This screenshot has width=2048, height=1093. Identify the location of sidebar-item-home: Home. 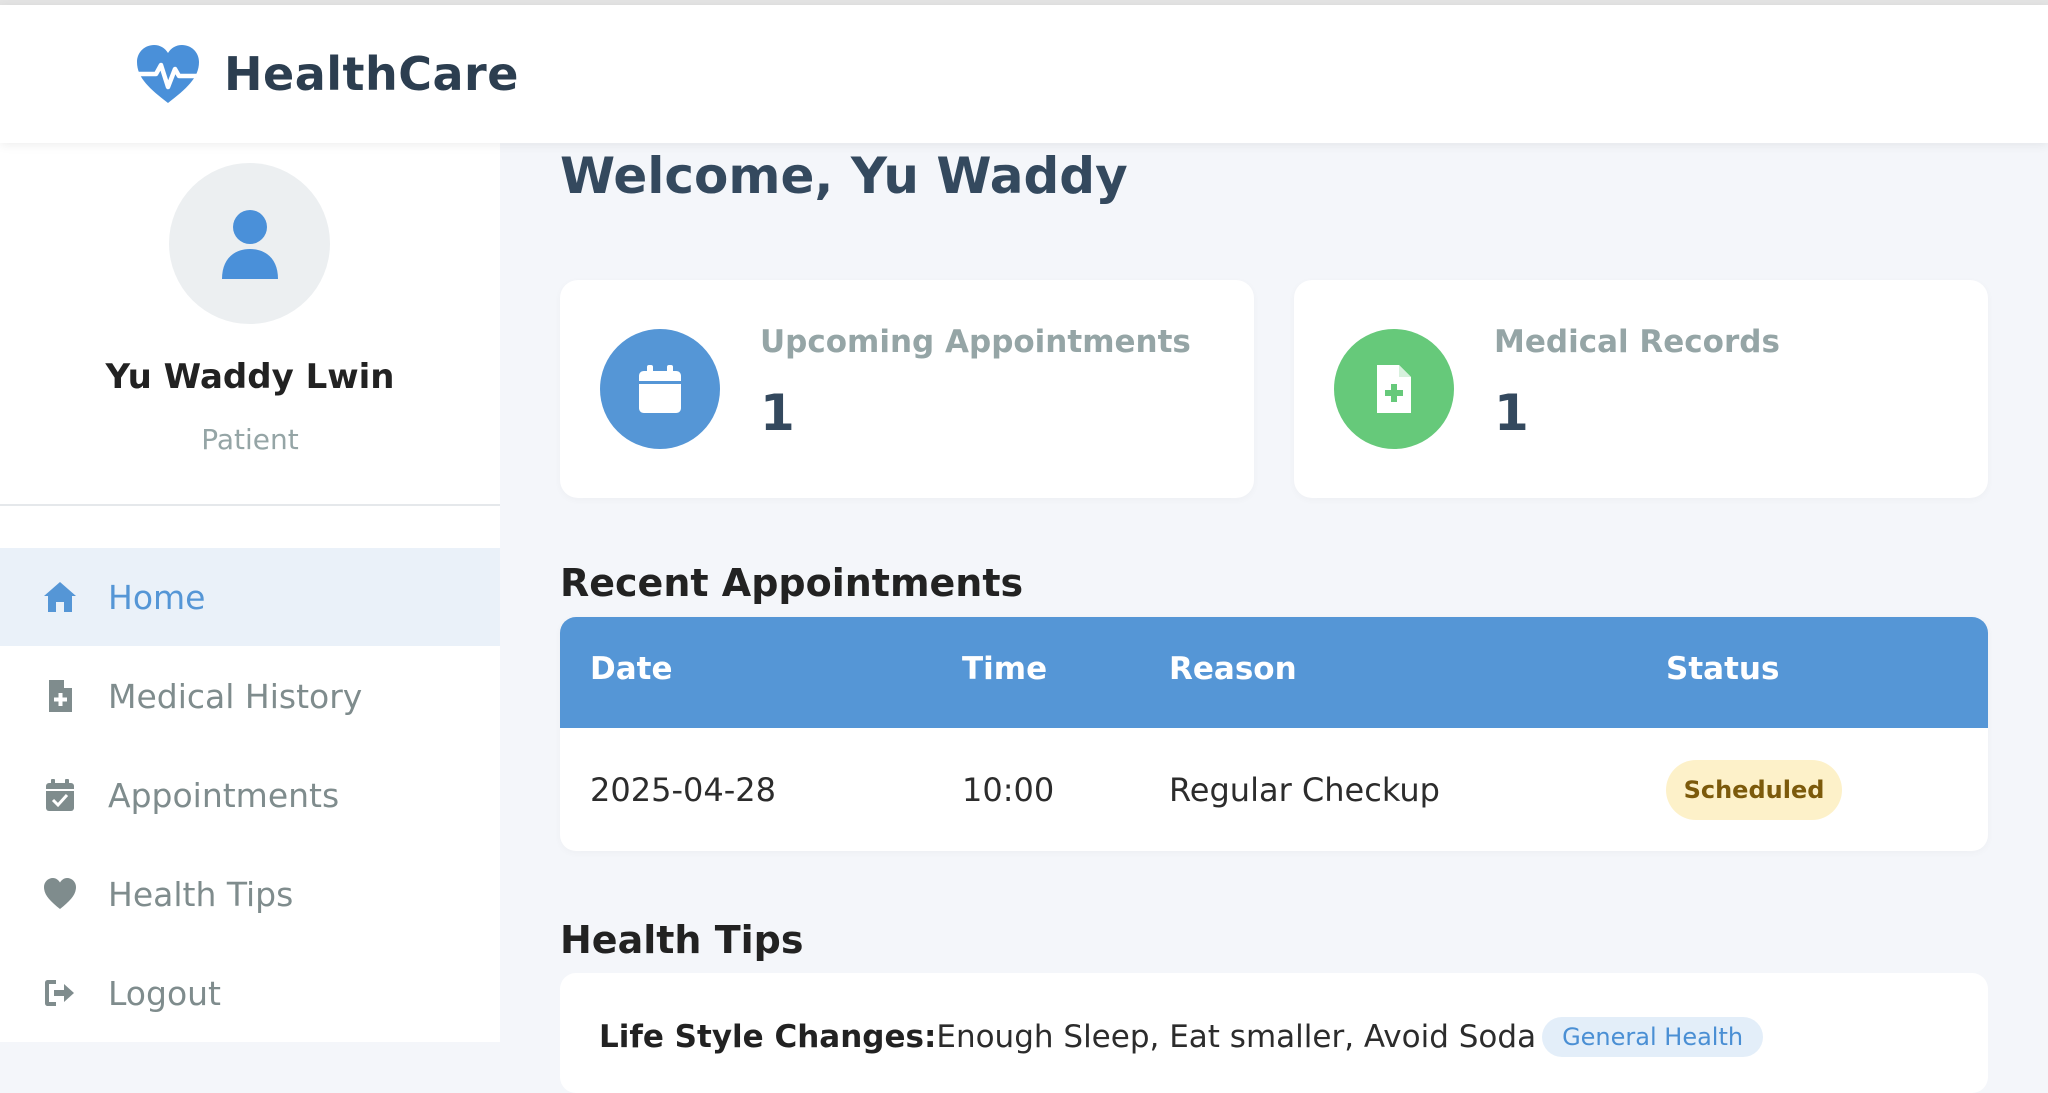
(250, 597).